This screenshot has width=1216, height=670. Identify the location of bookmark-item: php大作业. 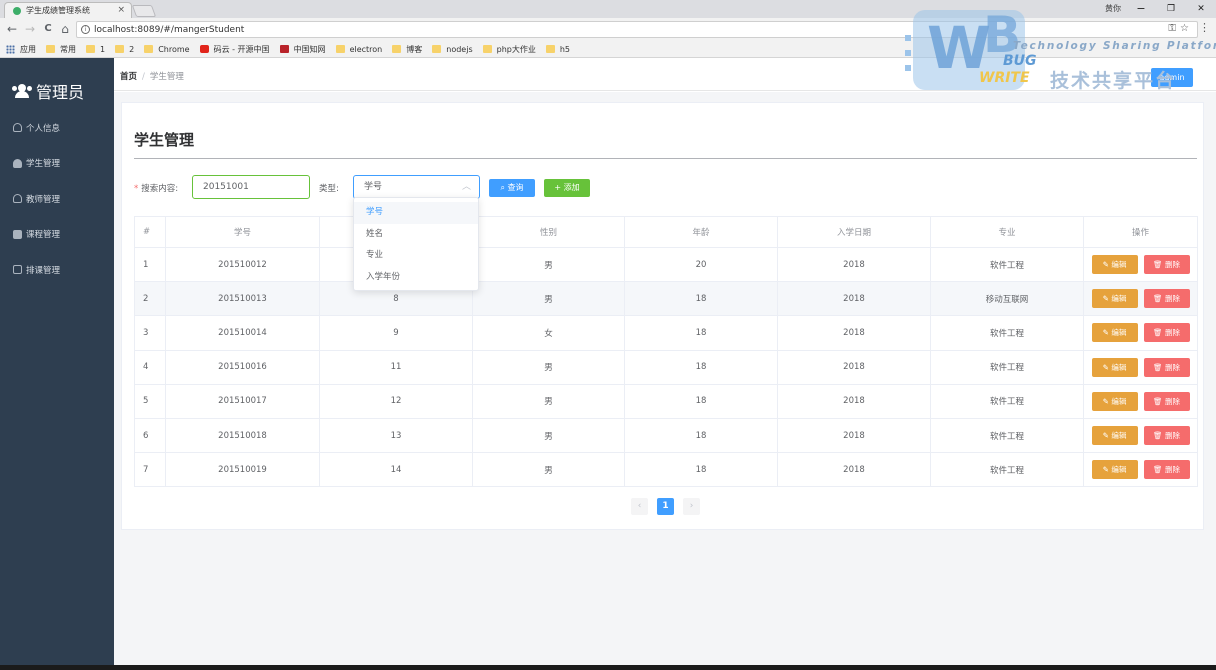
(509, 49).